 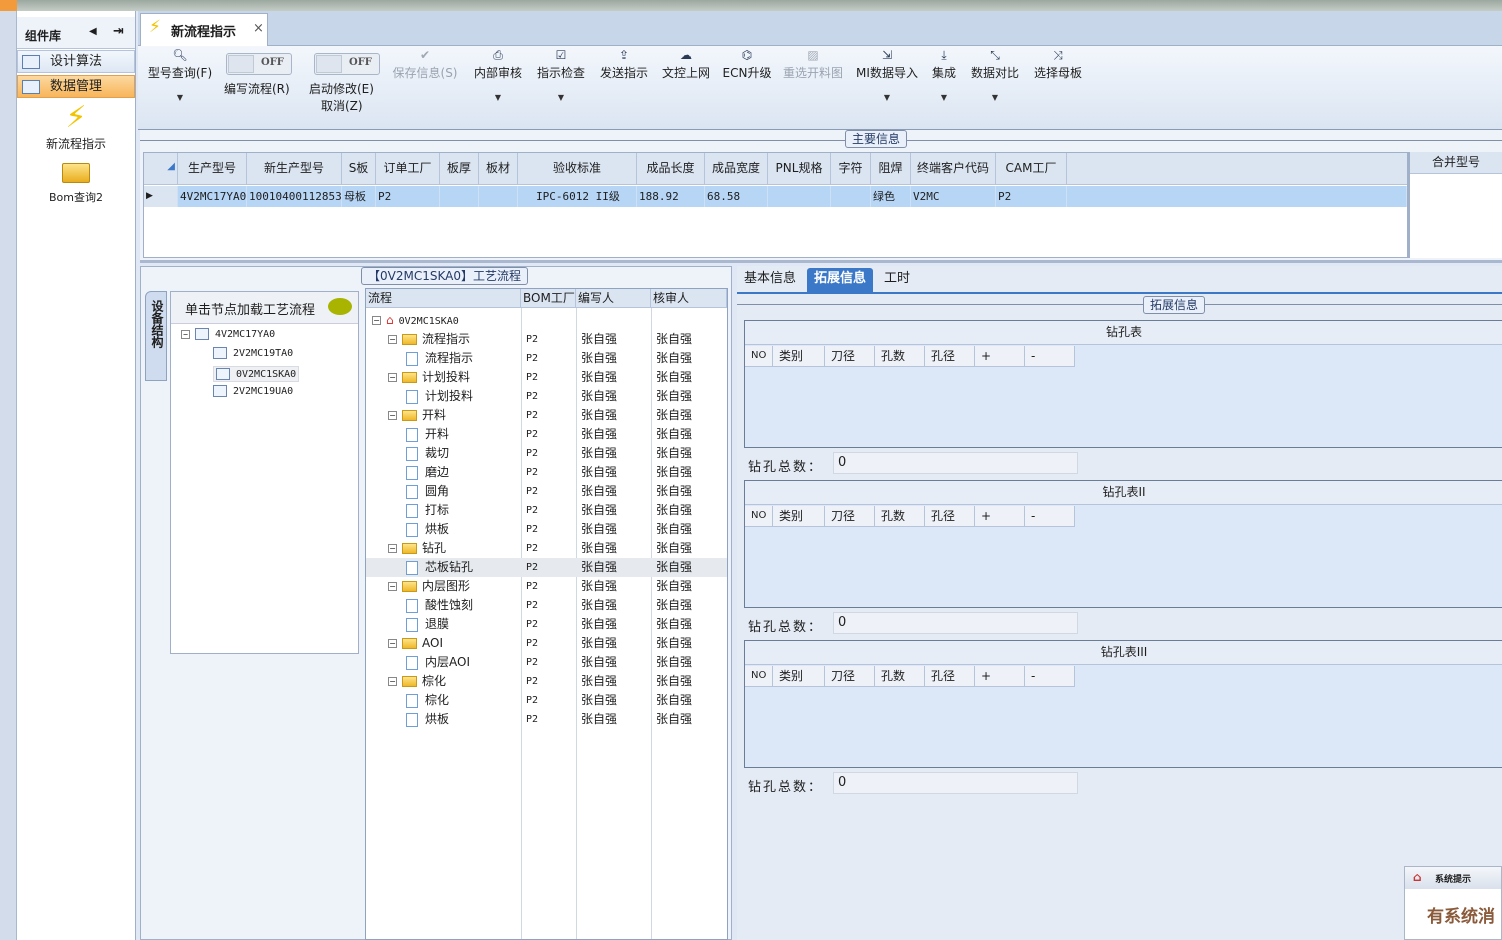 I want to click on tab-2: 工时, so click(x=897, y=280).